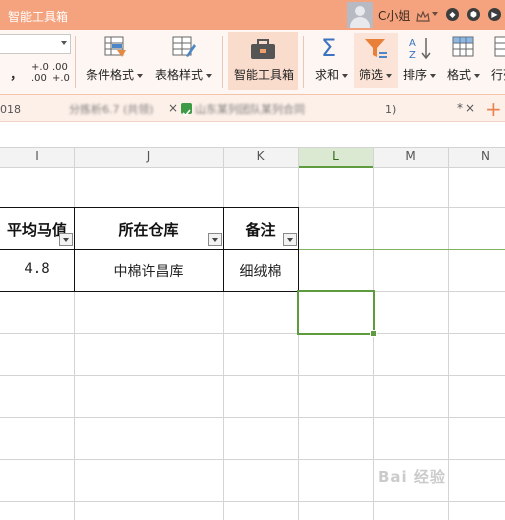 Image resolution: width=505 pixels, height=520 pixels. I want to click on column-header-N: N, so click(476, 156).